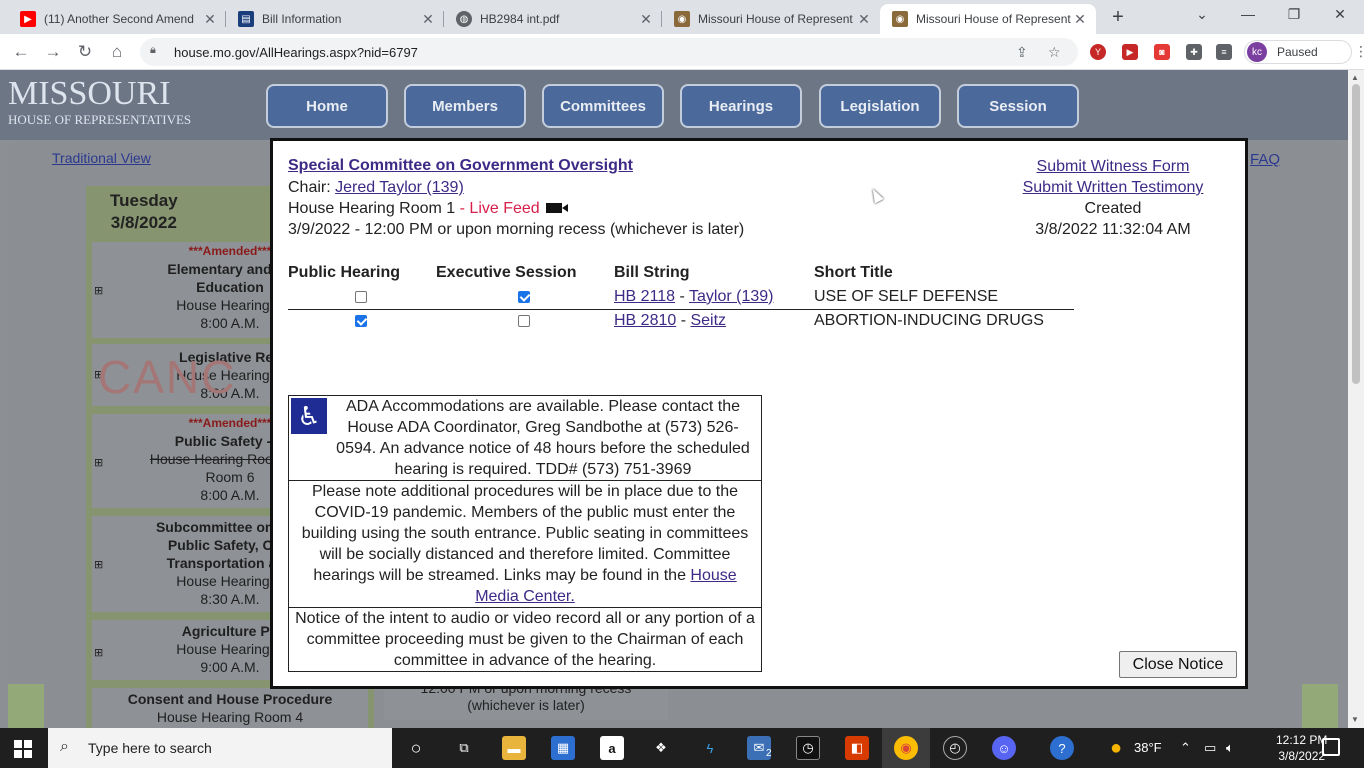  I want to click on globe-icon: ◍, so click(464, 19).